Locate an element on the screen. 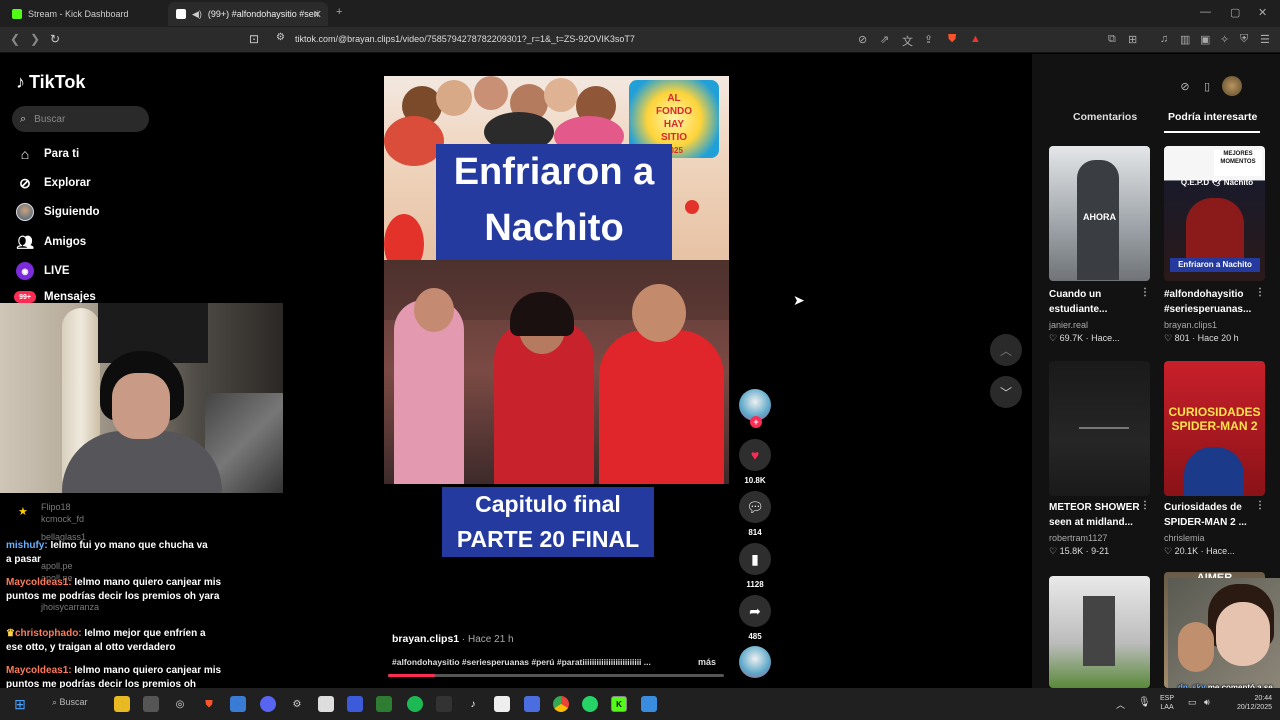 This screenshot has height=720, width=1280. sidebar-icon: ▥ is located at coordinates (1185, 39).